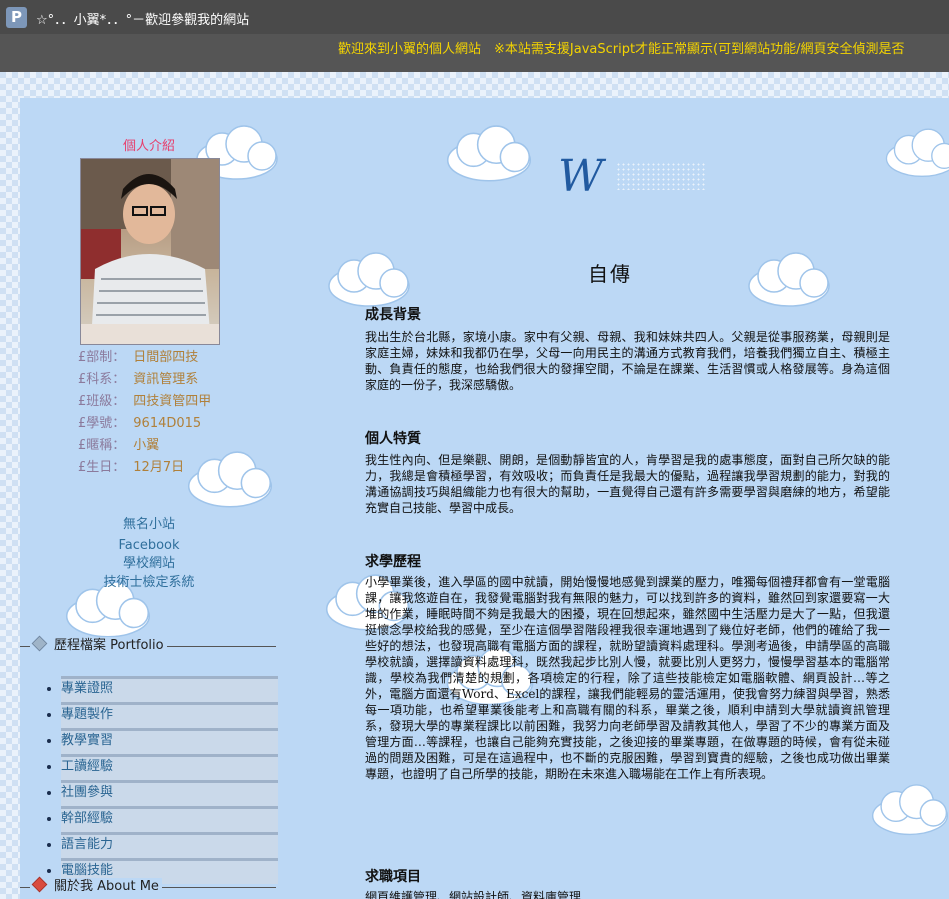 Image resolution: width=949 pixels, height=899 pixels. I want to click on portfolio-header: 歷程檔案 Portfolio, so click(148, 645).